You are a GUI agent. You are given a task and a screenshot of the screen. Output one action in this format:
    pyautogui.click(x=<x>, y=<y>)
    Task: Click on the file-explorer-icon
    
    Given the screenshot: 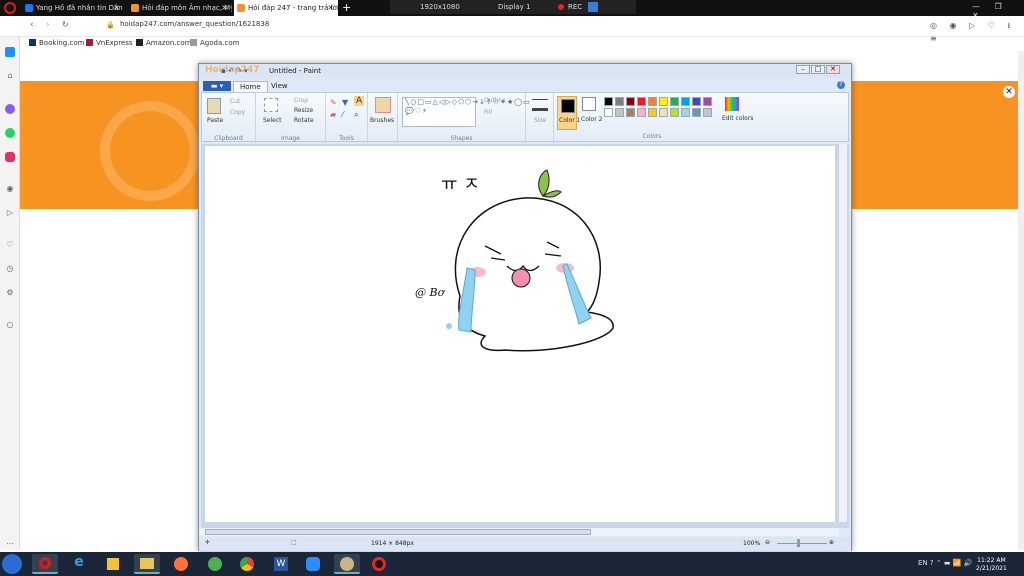 What is the action you would take?
    pyautogui.click(x=147, y=564)
    